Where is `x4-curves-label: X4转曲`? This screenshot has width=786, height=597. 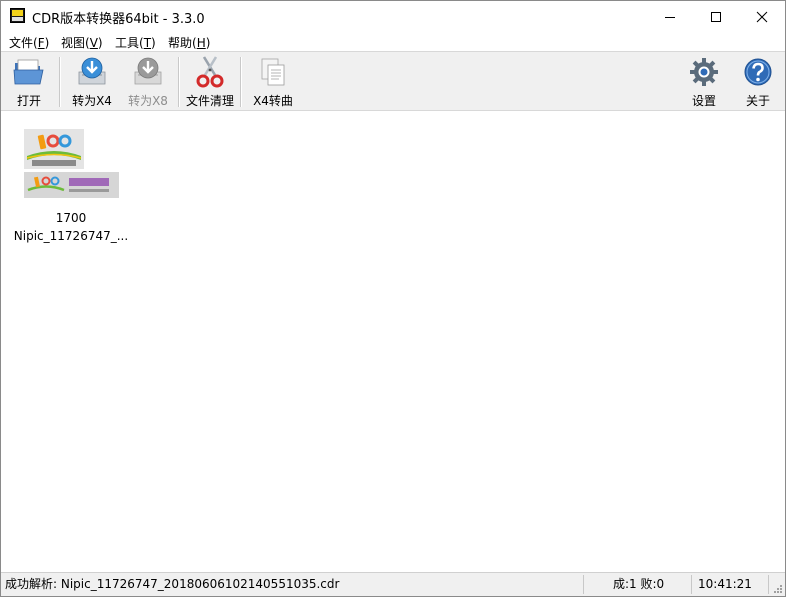
x4-curves-label: X4转曲 is located at coordinates (273, 101).